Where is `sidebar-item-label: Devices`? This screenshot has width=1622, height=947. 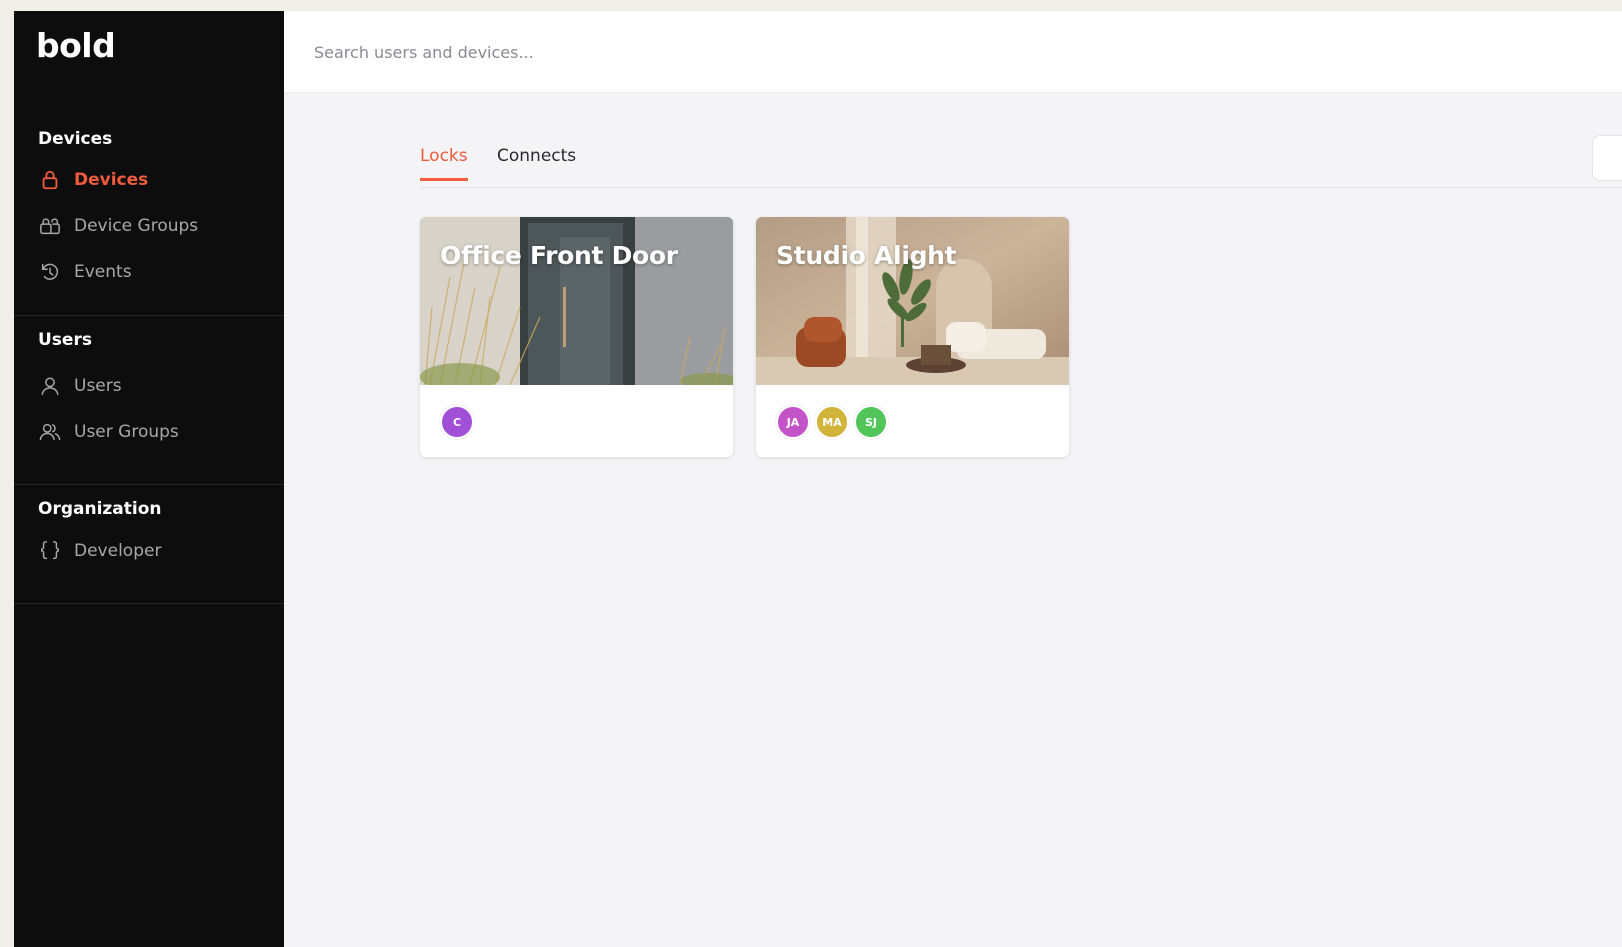
sidebar-item-label: Devices is located at coordinates (111, 180).